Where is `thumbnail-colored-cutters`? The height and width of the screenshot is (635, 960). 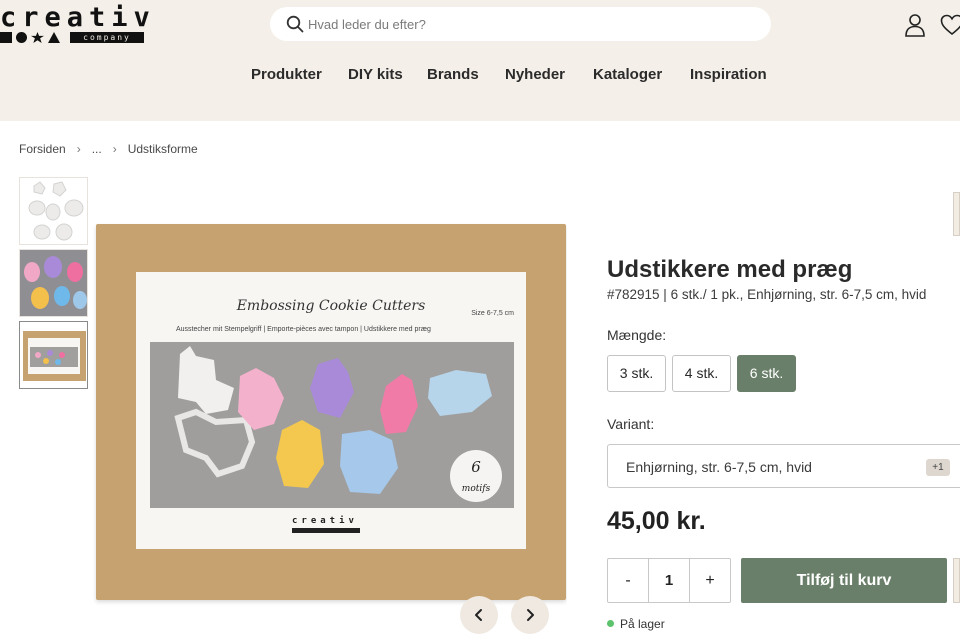
thumbnail-colored-cutters is located at coordinates (53, 283).